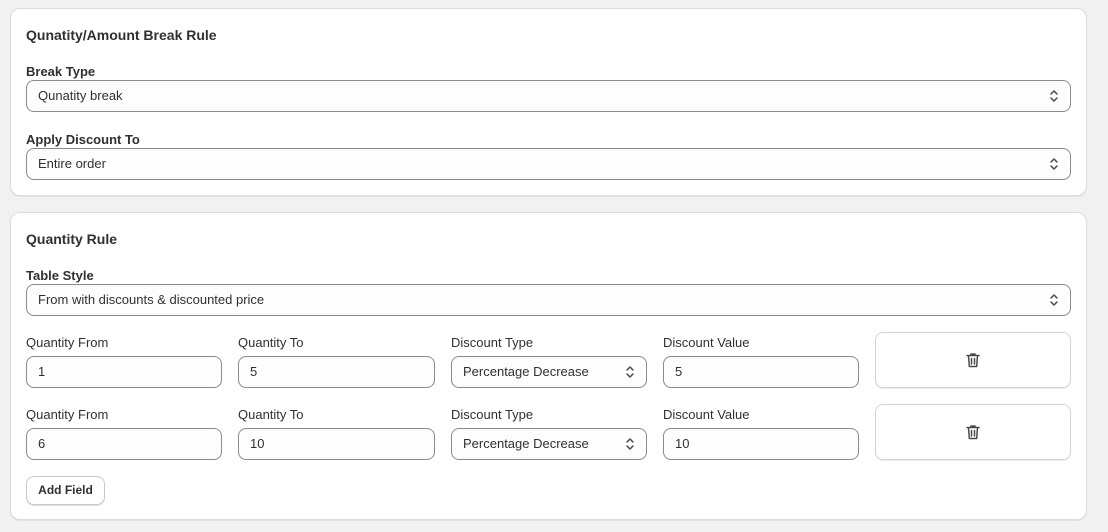  What do you see at coordinates (61, 71) in the screenshot?
I see `break-type-label: Break Type` at bounding box center [61, 71].